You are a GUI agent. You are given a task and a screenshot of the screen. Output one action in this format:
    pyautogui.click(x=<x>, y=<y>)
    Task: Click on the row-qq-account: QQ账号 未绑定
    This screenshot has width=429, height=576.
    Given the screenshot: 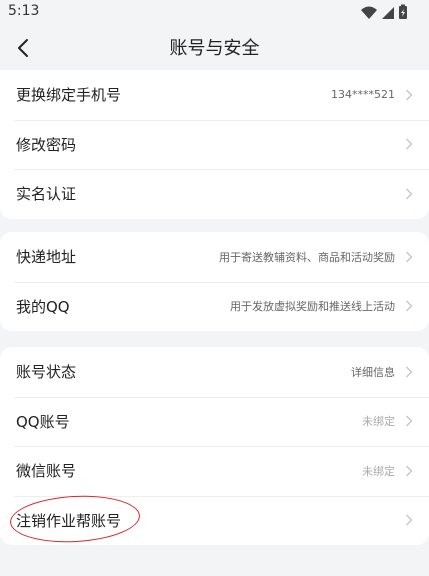 What is the action you would take?
    pyautogui.click(x=214, y=421)
    